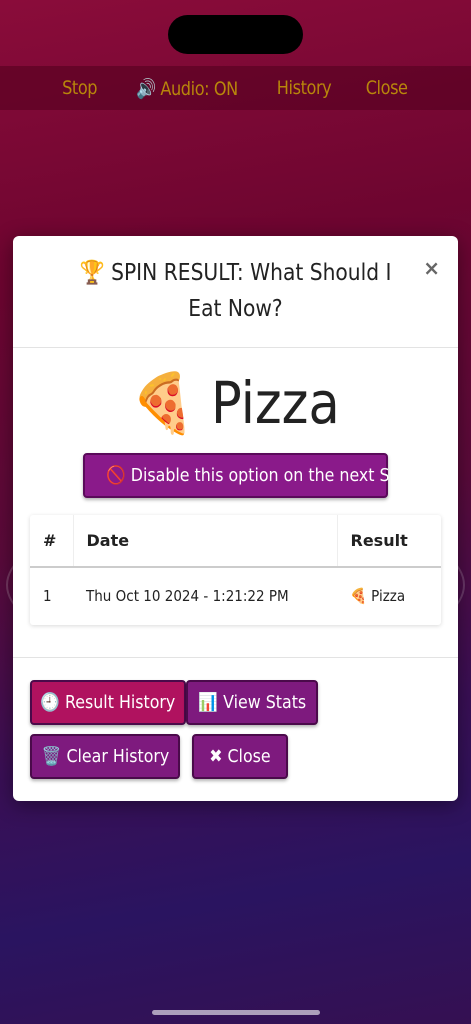 The height and width of the screenshot is (1024, 471). I want to click on column-header-date: Date, so click(205, 541).